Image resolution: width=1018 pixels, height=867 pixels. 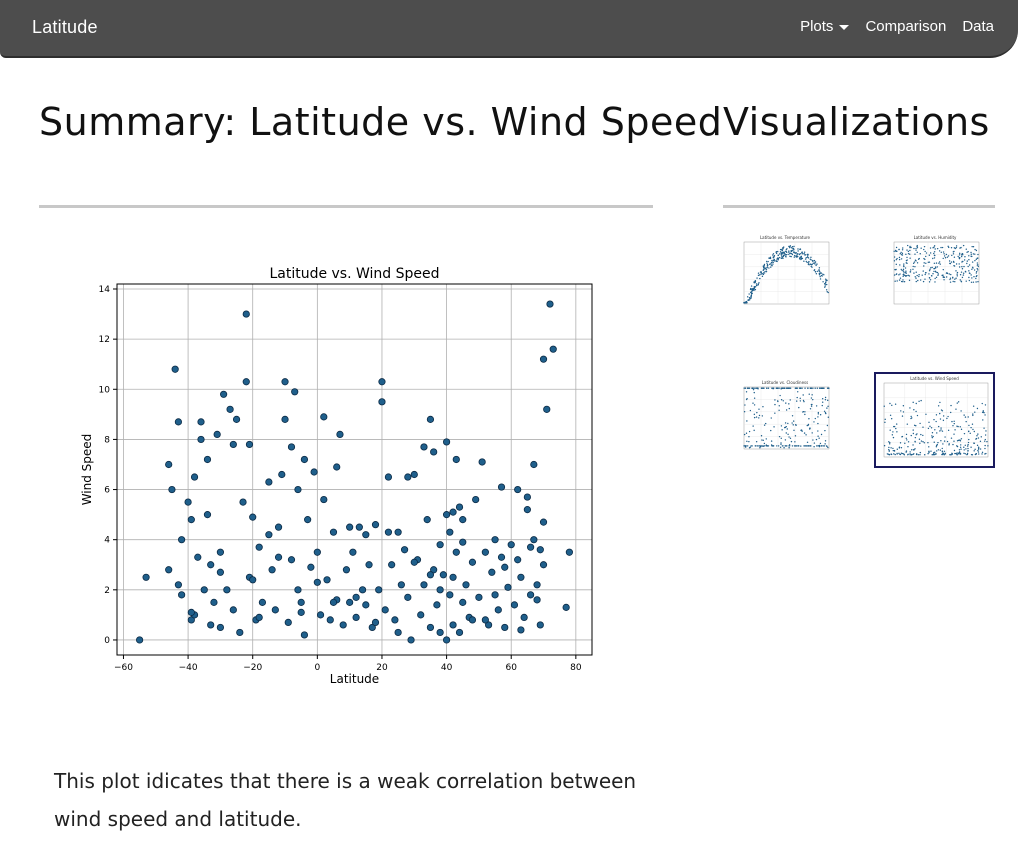 What do you see at coordinates (447, 668) in the screenshot?
I see `x-tick-label: 40` at bounding box center [447, 668].